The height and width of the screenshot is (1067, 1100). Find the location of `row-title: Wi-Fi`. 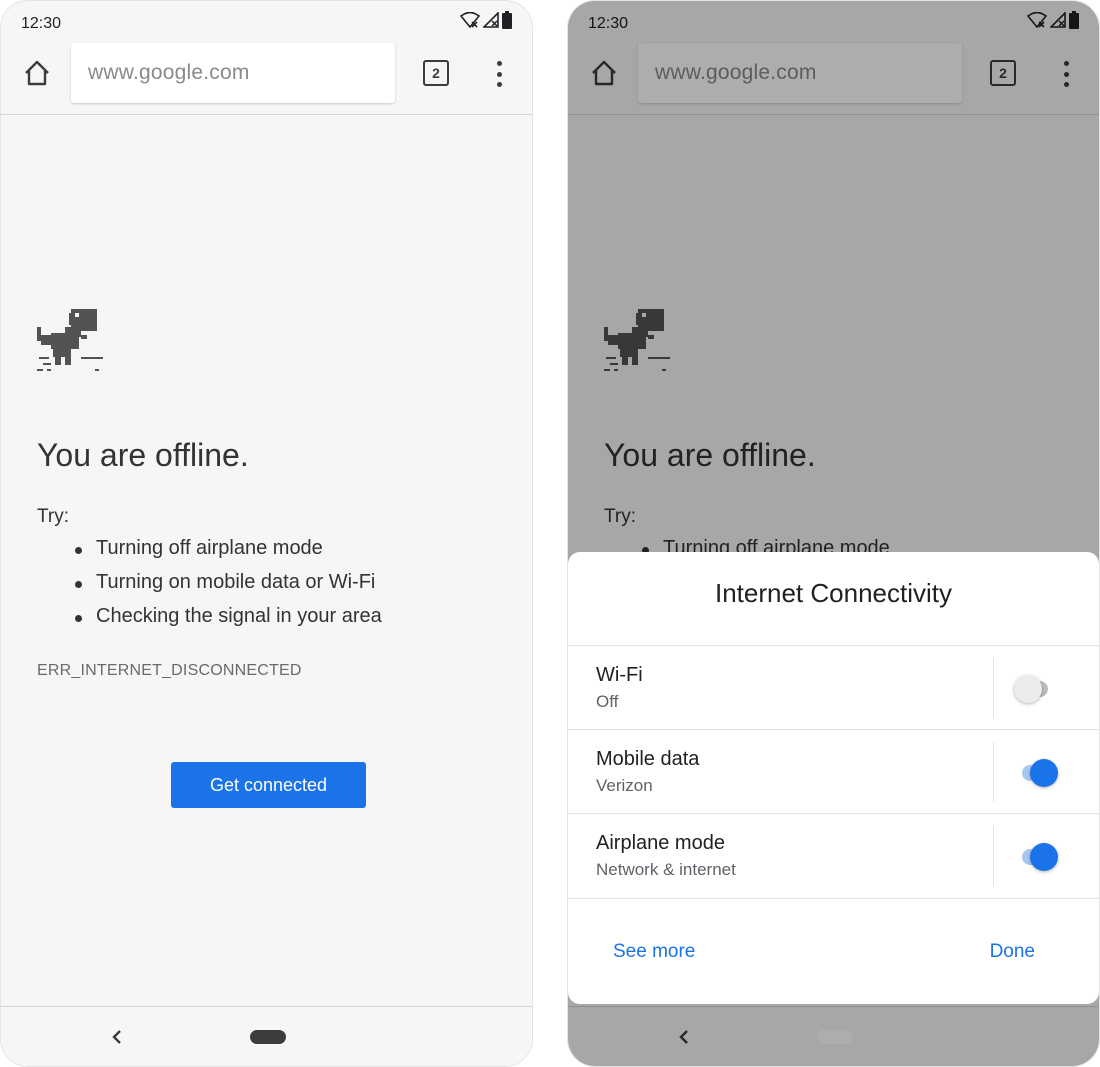

row-title: Wi-Fi is located at coordinates (619, 675).